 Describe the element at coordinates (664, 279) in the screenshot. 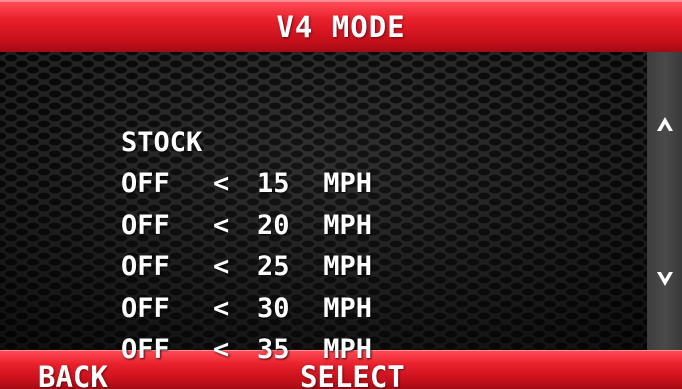

I see `chevron-down-icon` at that location.